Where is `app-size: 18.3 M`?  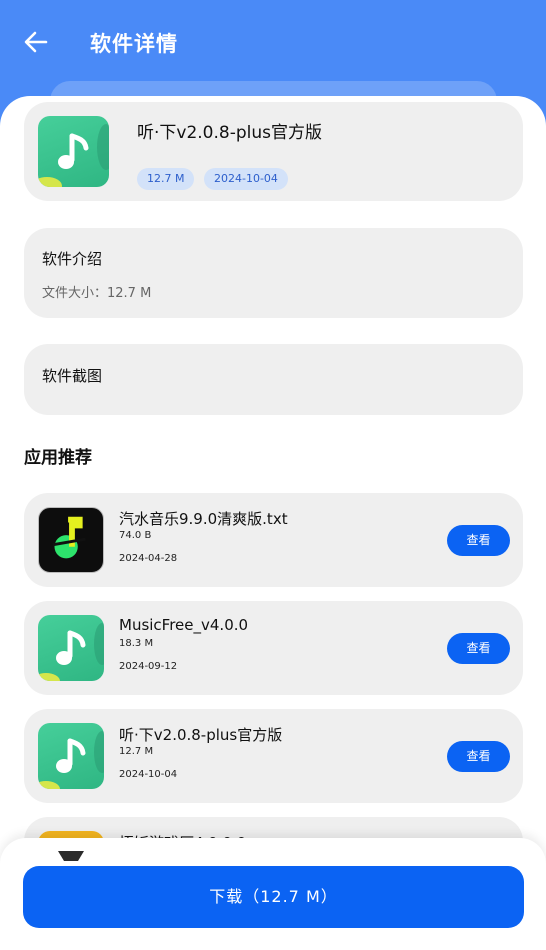
app-size: 18.3 M is located at coordinates (136, 643).